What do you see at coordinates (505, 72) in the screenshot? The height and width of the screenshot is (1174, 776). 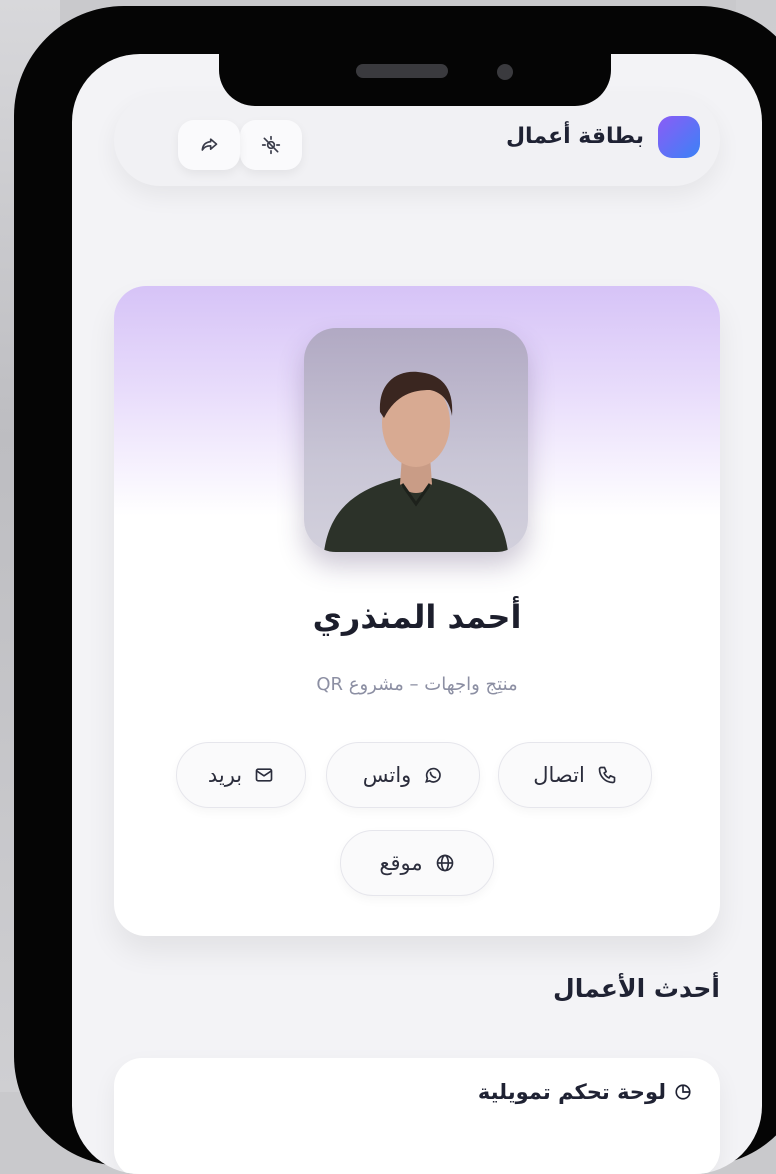 I see `front-camera` at bounding box center [505, 72].